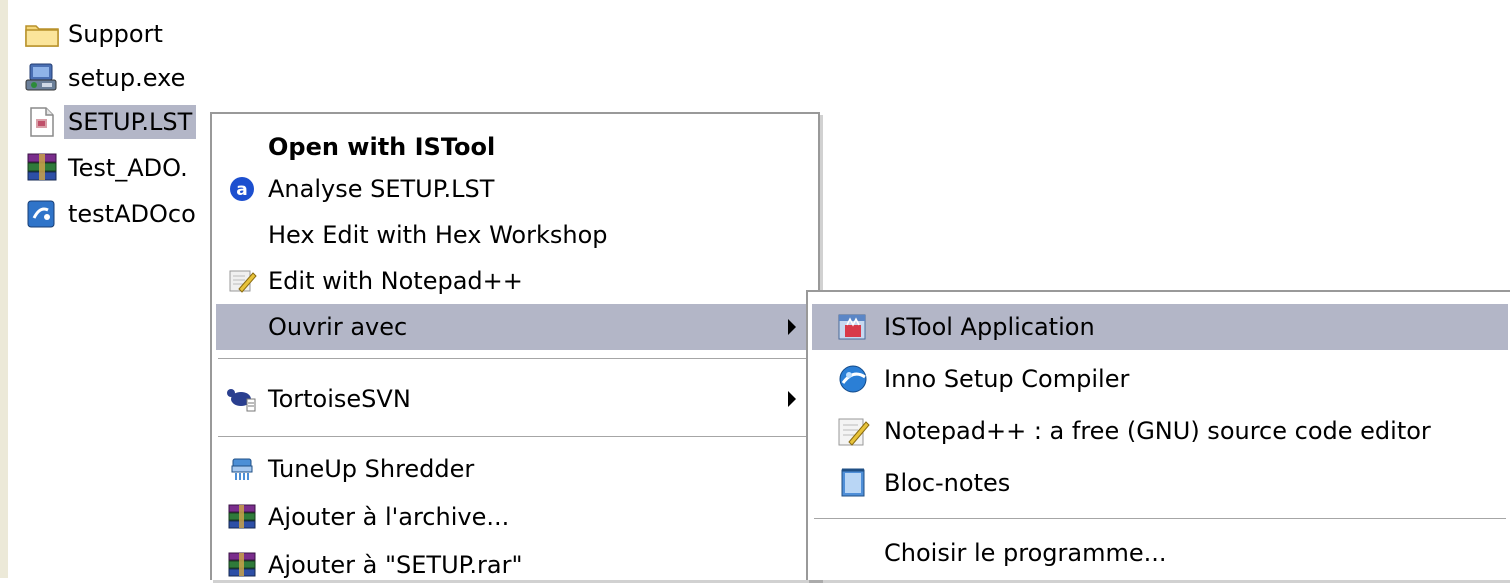  I want to click on svg-text: a, so click(241, 190).